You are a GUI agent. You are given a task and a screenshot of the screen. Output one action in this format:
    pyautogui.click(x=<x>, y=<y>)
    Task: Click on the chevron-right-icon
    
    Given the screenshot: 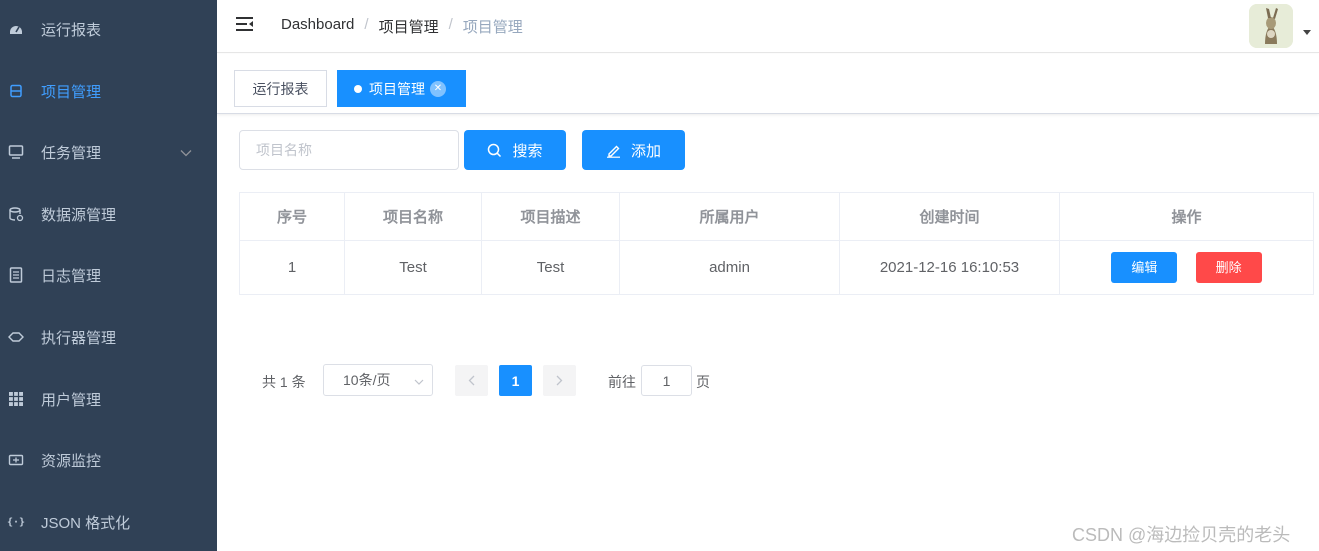 What is the action you would take?
    pyautogui.click(x=559, y=381)
    